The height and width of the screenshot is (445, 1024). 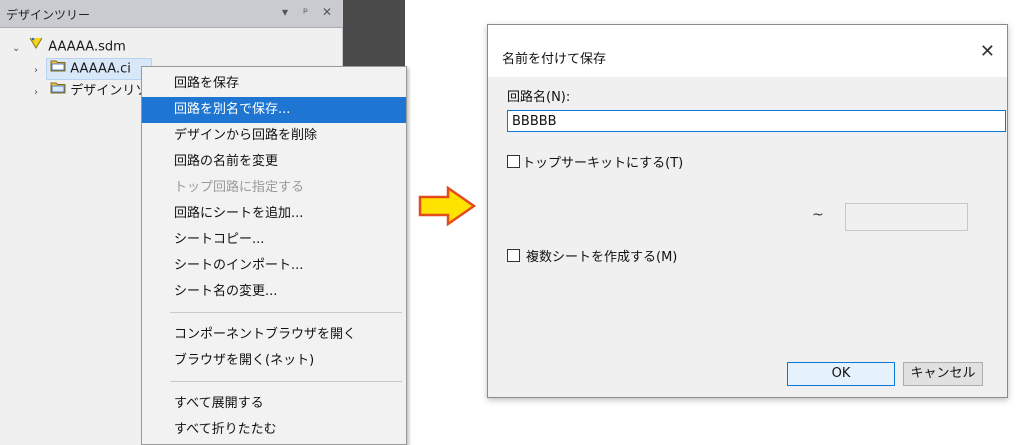 What do you see at coordinates (756, 121) in the screenshot?
I see `circuit-name-input` at bounding box center [756, 121].